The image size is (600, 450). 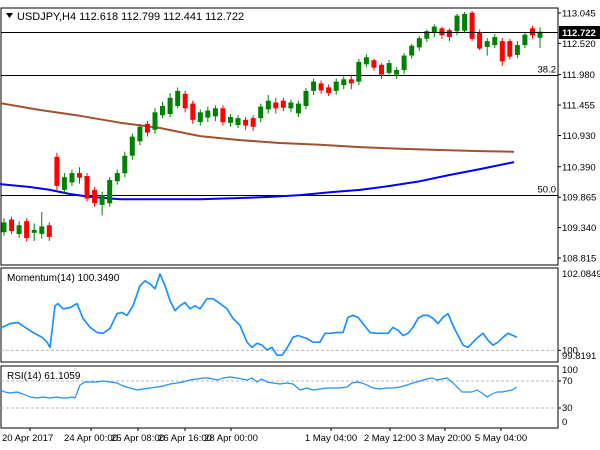 What do you see at coordinates (579, 228) in the screenshot?
I see `price-tick-label: 109.340` at bounding box center [579, 228].